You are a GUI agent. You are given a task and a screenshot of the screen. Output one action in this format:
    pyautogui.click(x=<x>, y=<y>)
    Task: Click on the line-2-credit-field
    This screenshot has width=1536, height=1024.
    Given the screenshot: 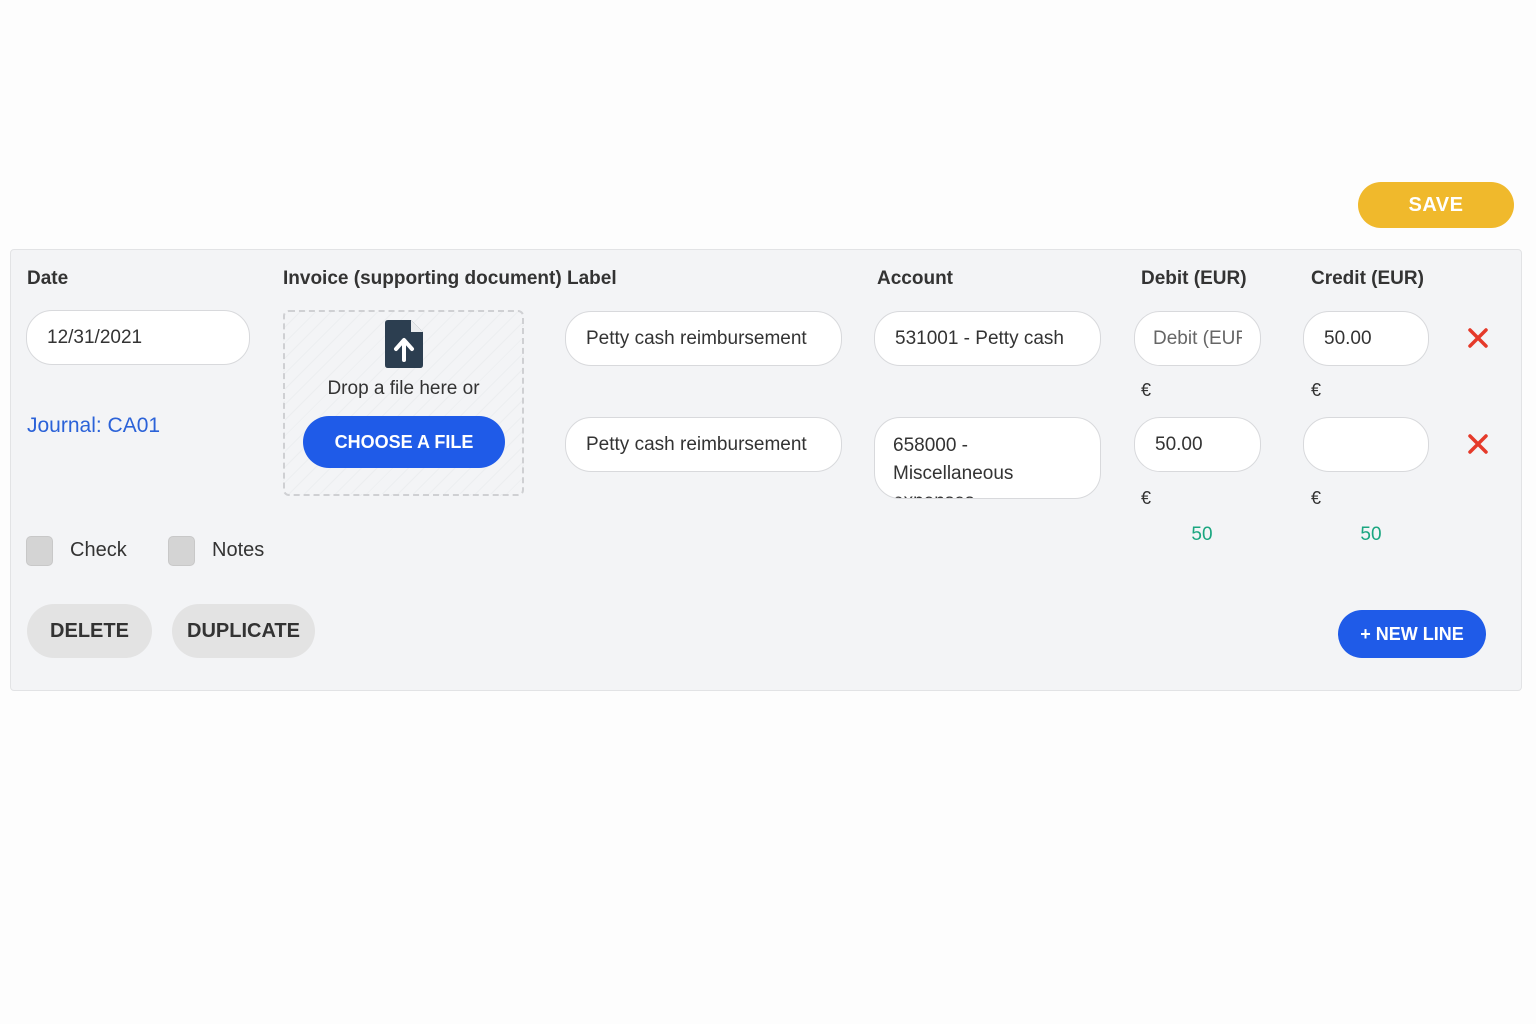 What is the action you would take?
    pyautogui.click(x=1366, y=444)
    